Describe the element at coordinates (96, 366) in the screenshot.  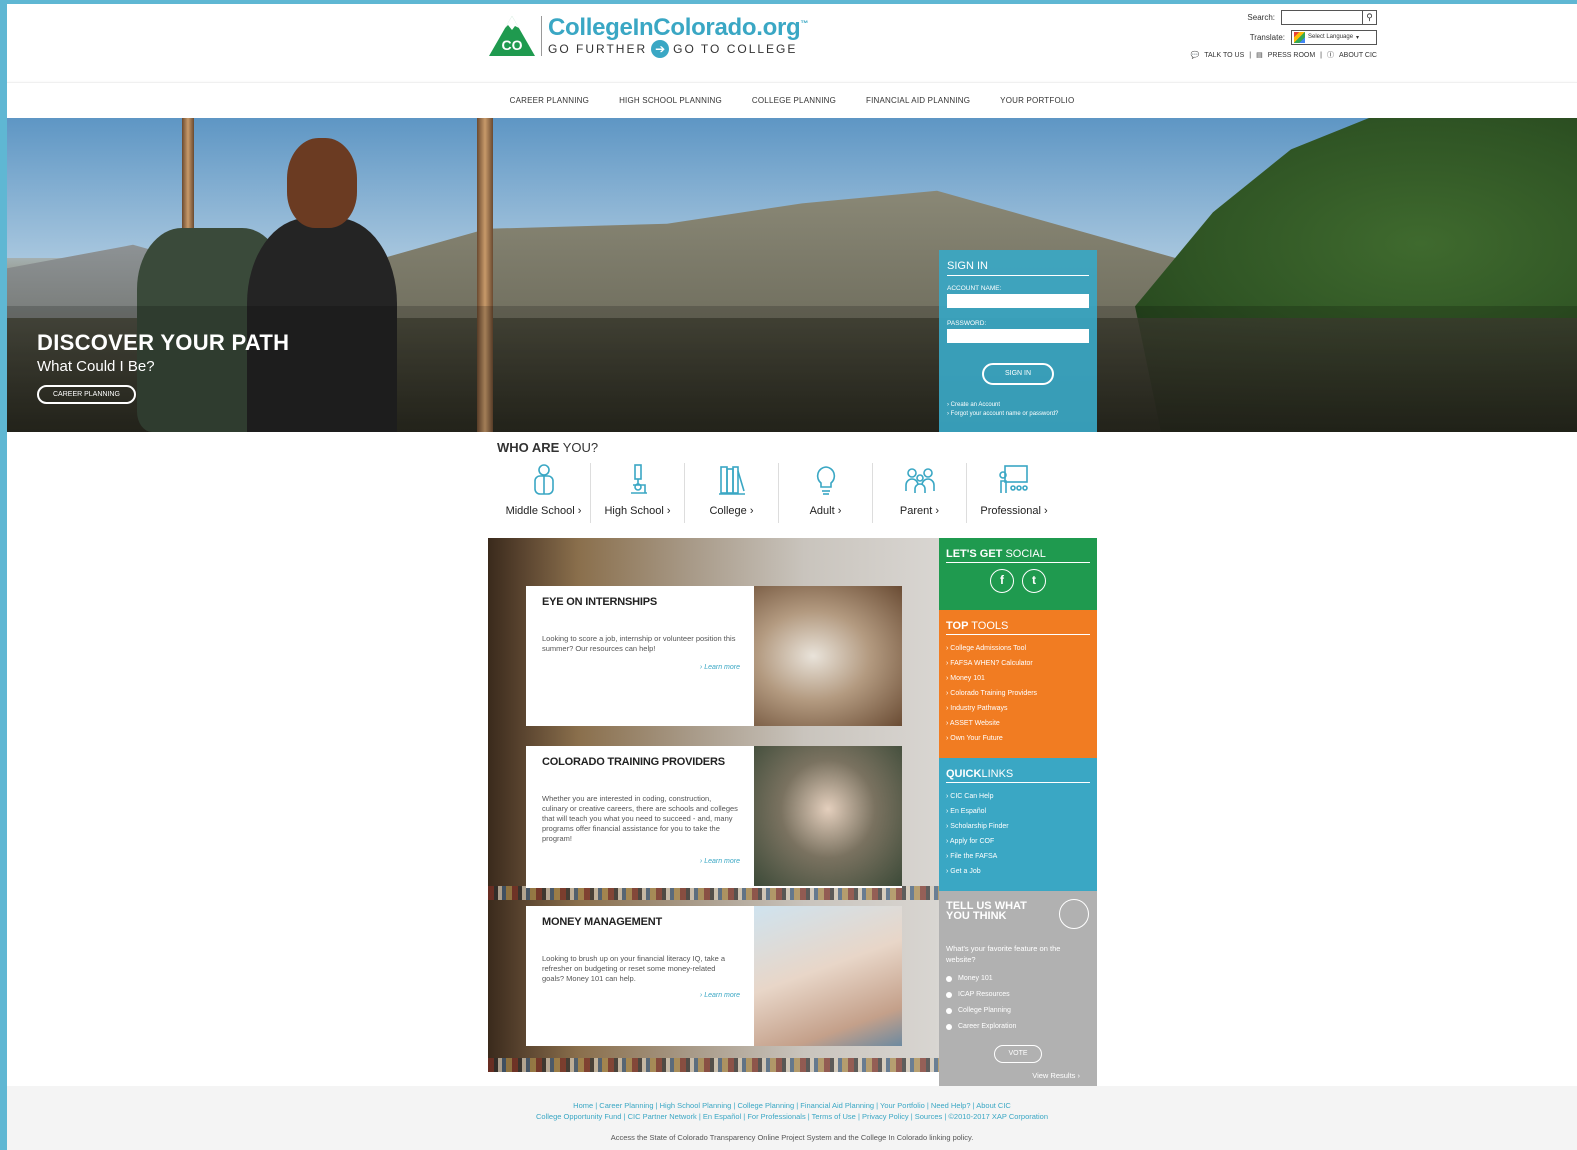
I see `hero-subtitle: What Could I Be?` at that location.